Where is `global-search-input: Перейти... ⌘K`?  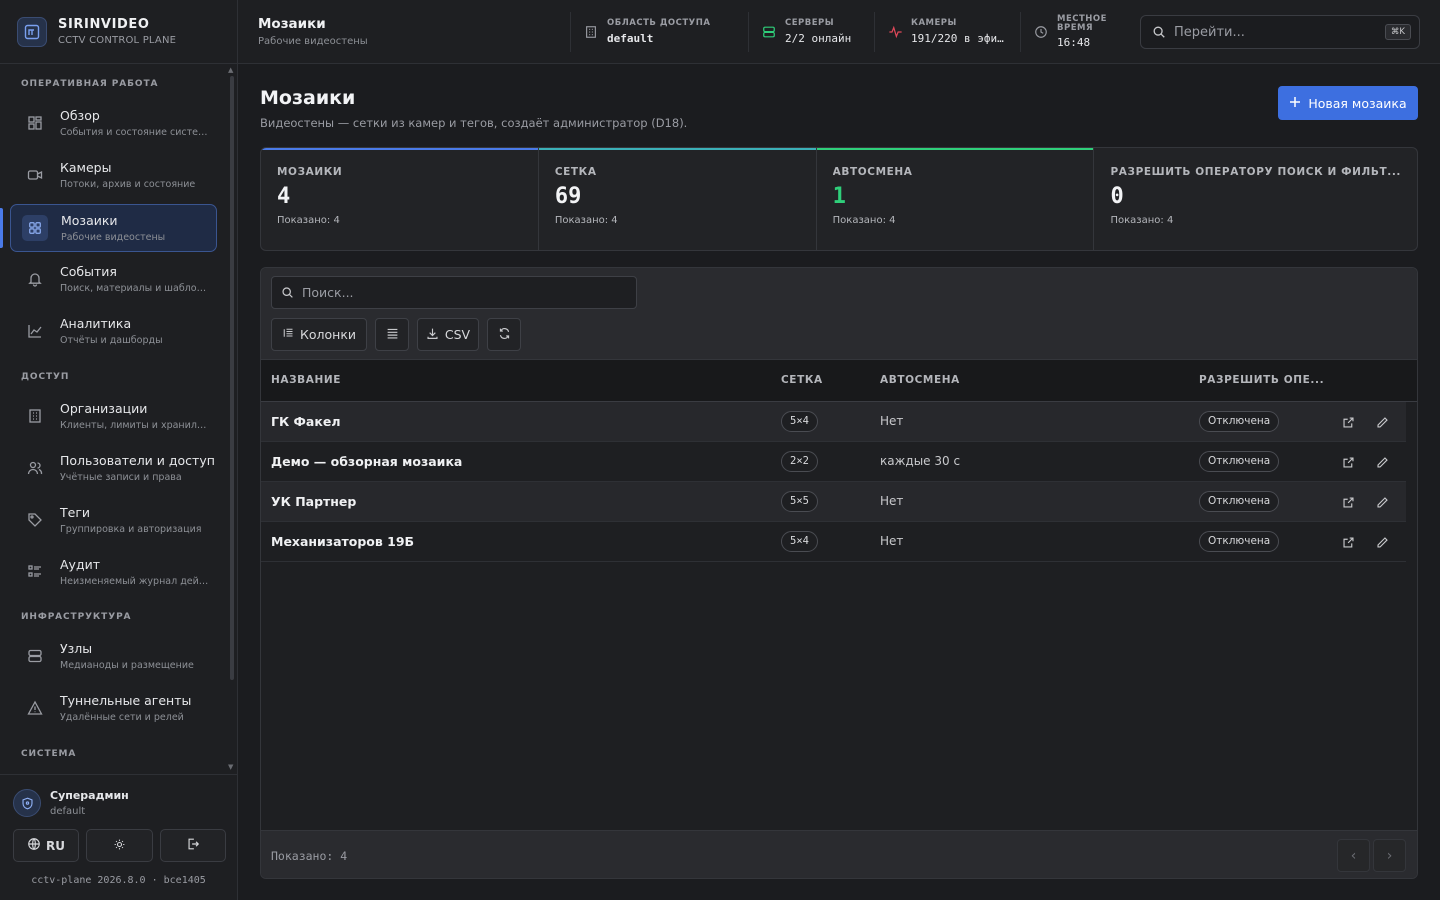
global-search-input: Перейти... ⌘K is located at coordinates (1280, 32).